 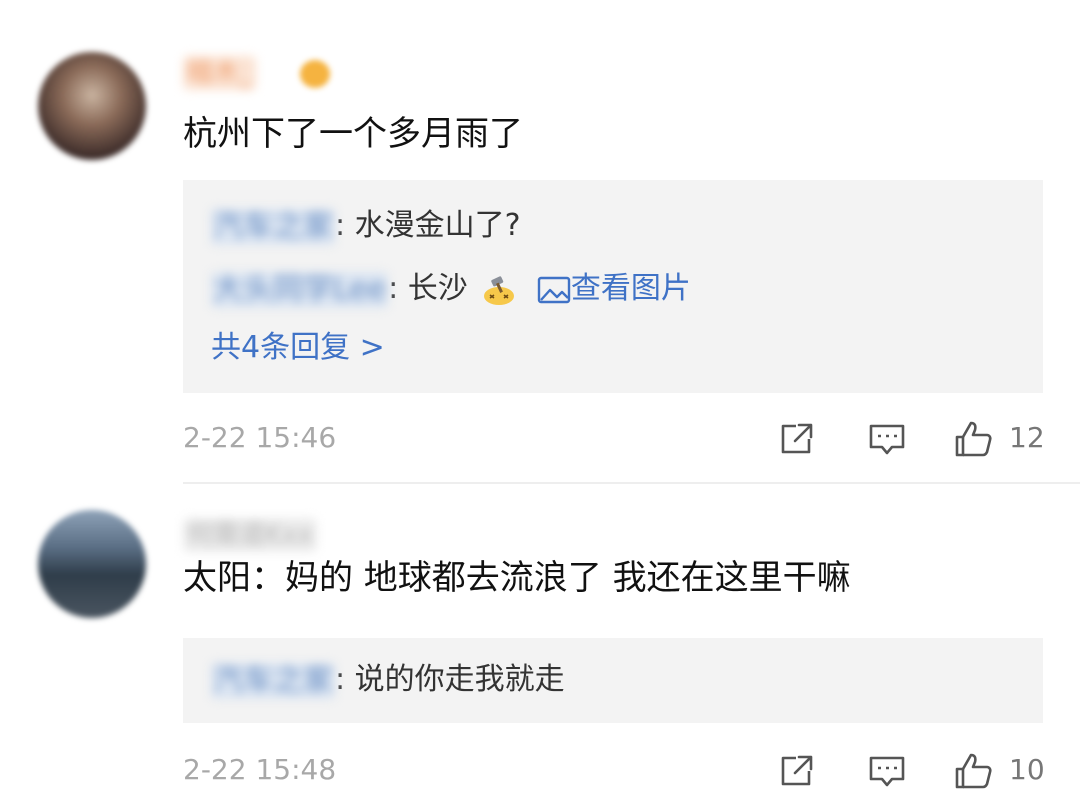 I want to click on reply-item: 汽车之家: 说的你走我就走, so click(x=388, y=680).